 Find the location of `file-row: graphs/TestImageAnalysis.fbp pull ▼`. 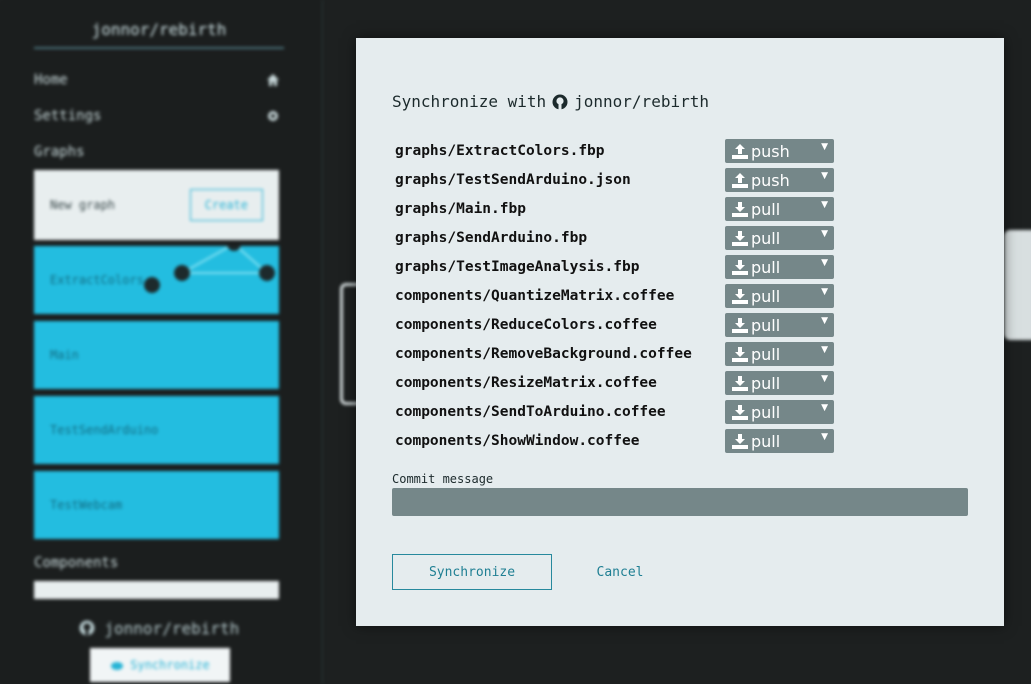

file-row: graphs/TestImageAnalysis.fbp pull ▼ is located at coordinates (614, 266).